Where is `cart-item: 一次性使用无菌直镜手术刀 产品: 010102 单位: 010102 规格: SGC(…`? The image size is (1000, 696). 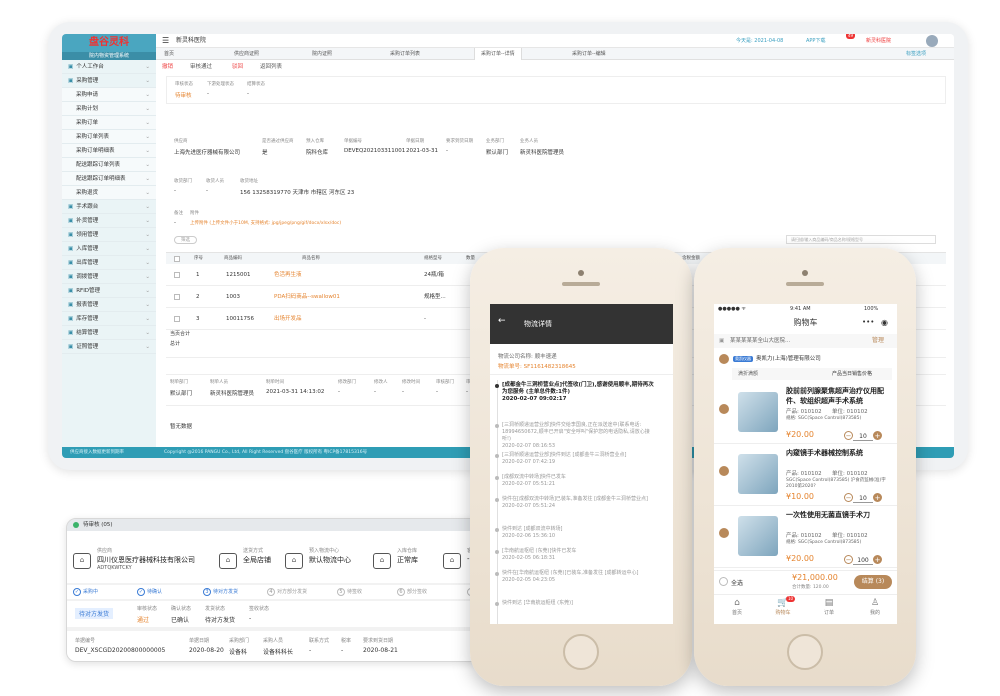 cart-item: 一次性使用无菌直镜手术刀 产品: 010102 单位: 010102 规格: SGC(… is located at coordinates (805, 537).